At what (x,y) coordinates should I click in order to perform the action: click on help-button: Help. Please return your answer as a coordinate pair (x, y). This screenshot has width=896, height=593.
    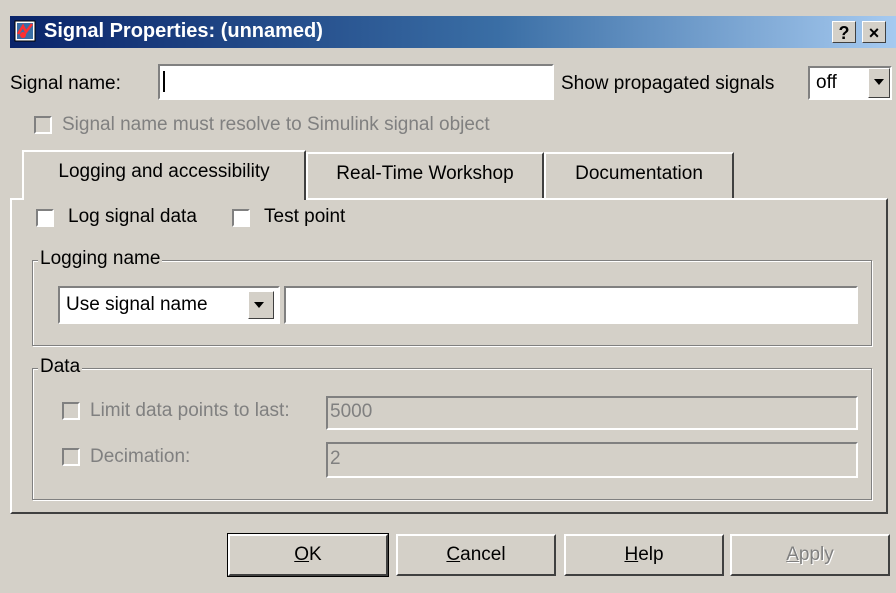
    Looking at the image, I should click on (644, 555).